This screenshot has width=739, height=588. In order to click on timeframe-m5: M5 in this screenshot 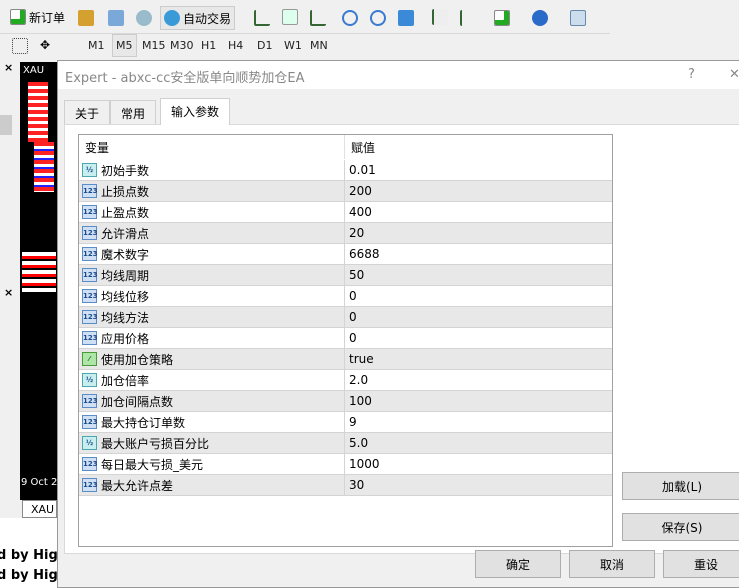, I will do `click(124, 45)`.